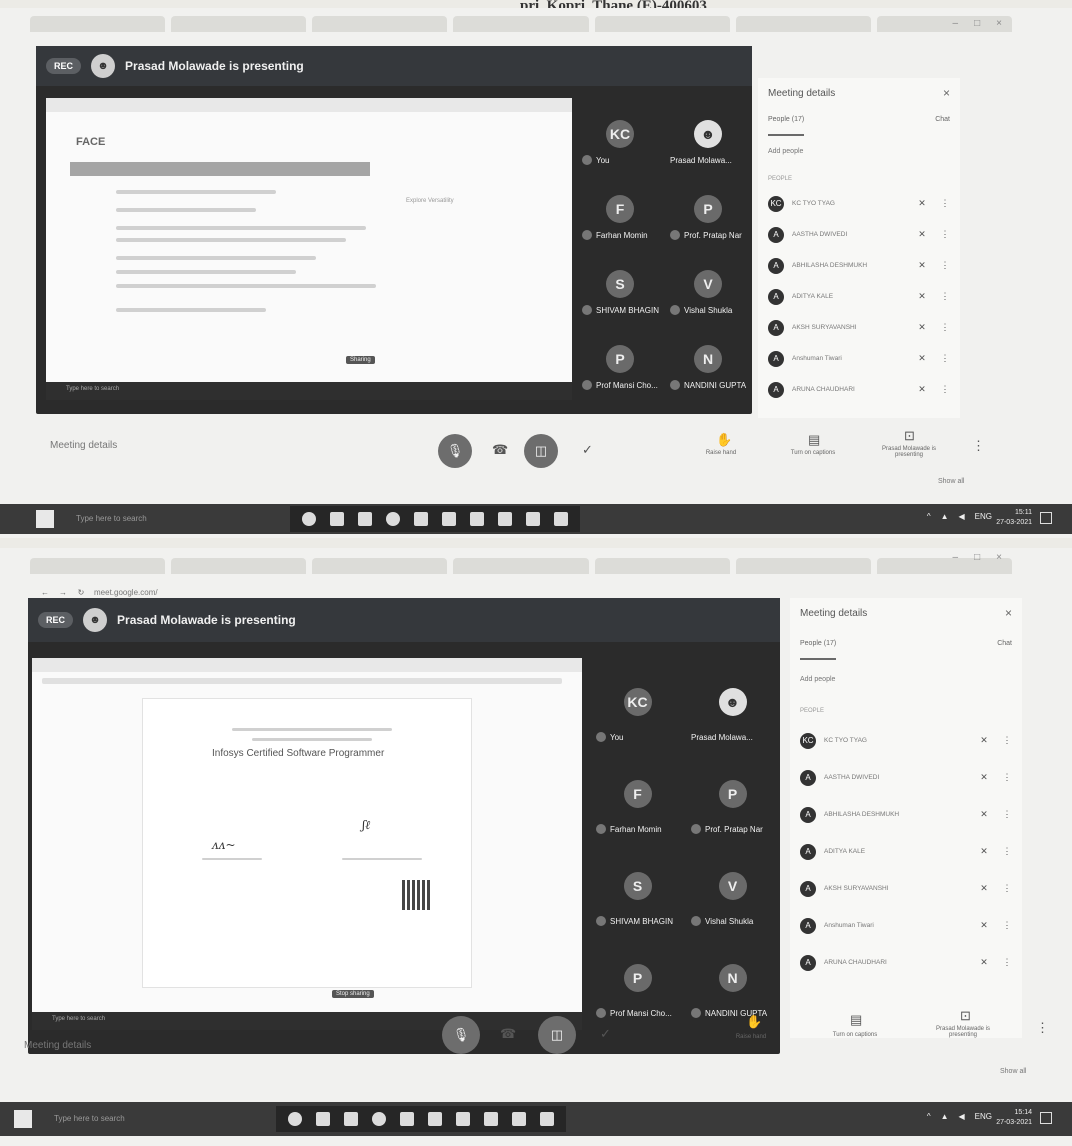 This screenshot has height=1146, width=1072. Describe the element at coordinates (637, 794) in the screenshot. I see `participant-tile: F Farhan Momin` at that location.